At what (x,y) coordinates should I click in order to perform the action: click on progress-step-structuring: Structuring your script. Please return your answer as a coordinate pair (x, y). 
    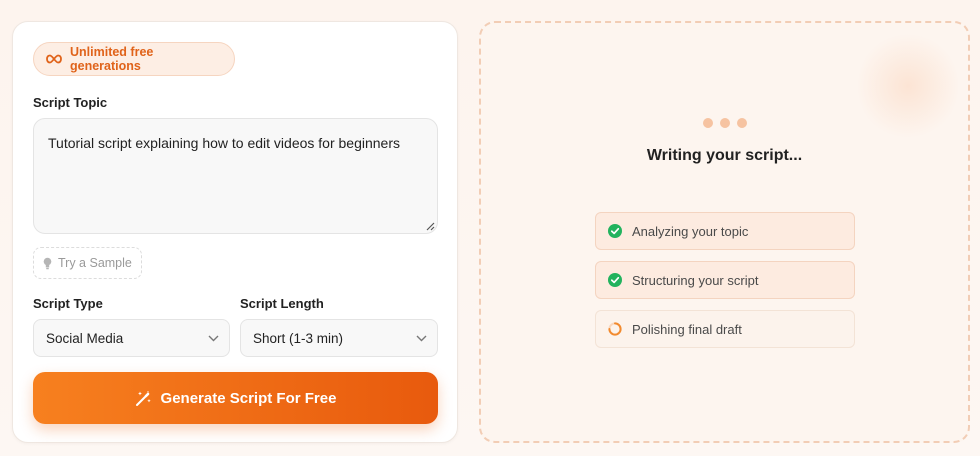
    Looking at the image, I should click on (725, 280).